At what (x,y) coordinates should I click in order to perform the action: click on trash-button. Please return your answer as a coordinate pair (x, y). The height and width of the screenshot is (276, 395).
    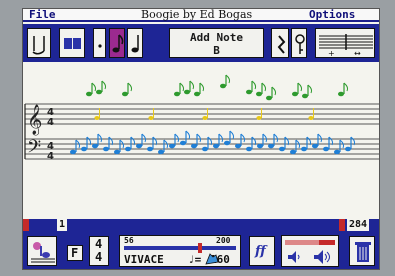
    Looking at the image, I should click on (362, 251).